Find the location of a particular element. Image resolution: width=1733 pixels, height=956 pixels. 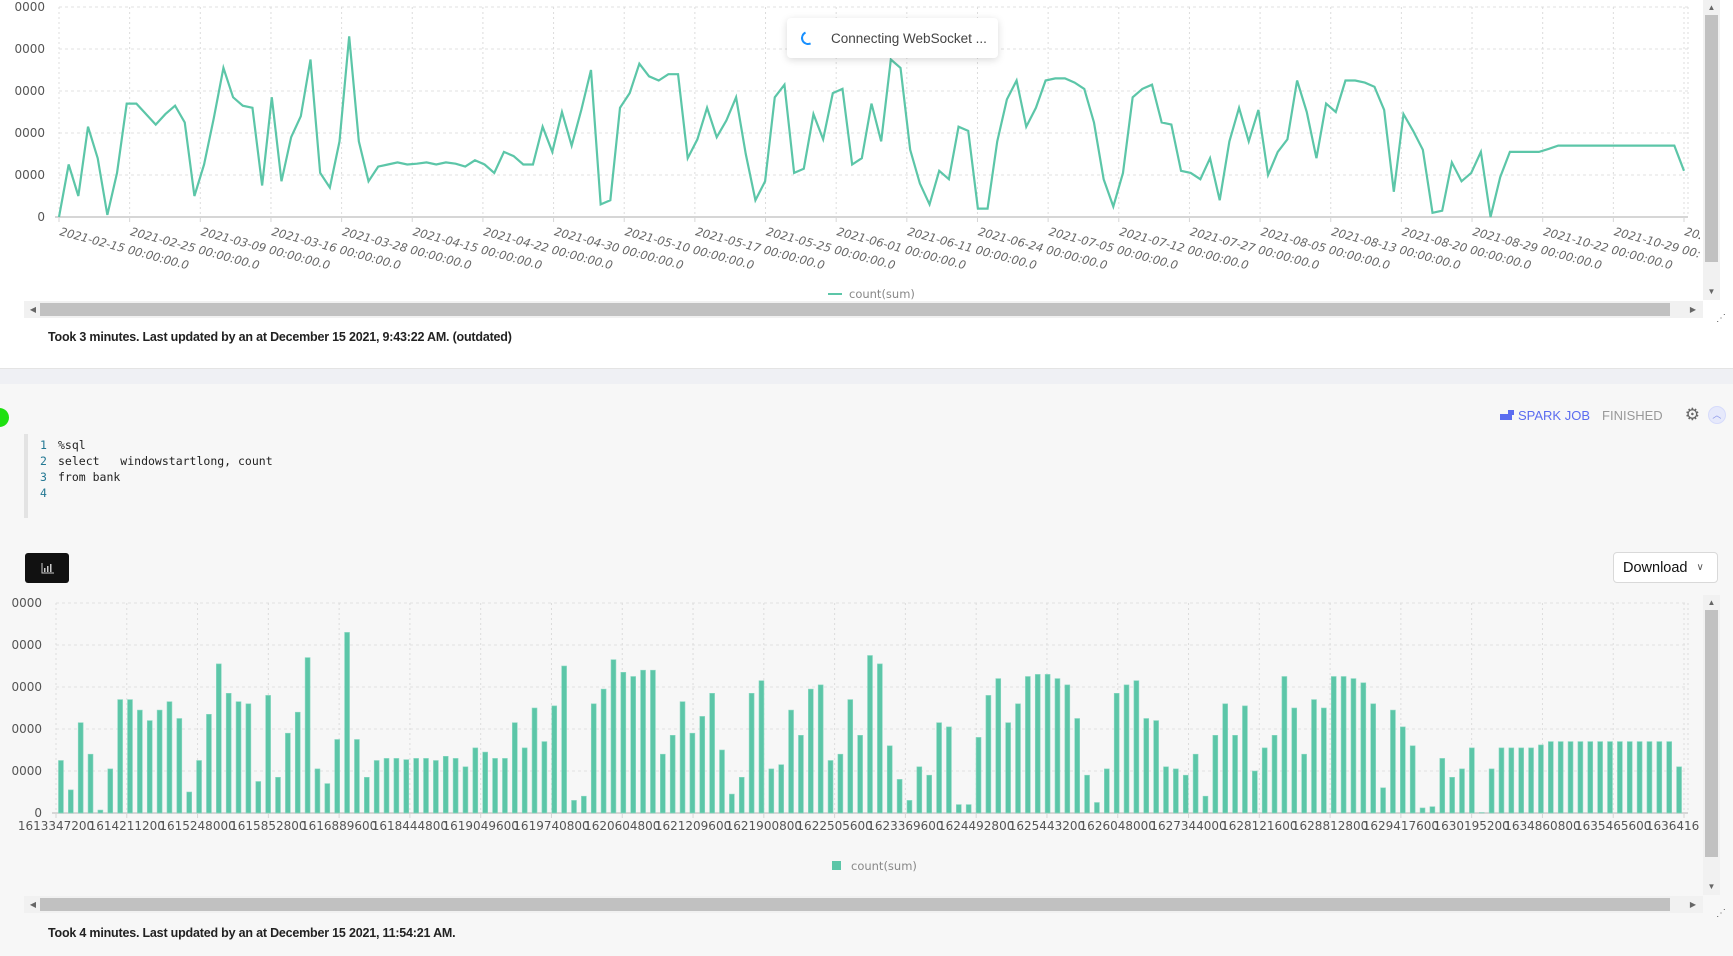

download-dropdown: Download ∨ is located at coordinates (1665, 567).